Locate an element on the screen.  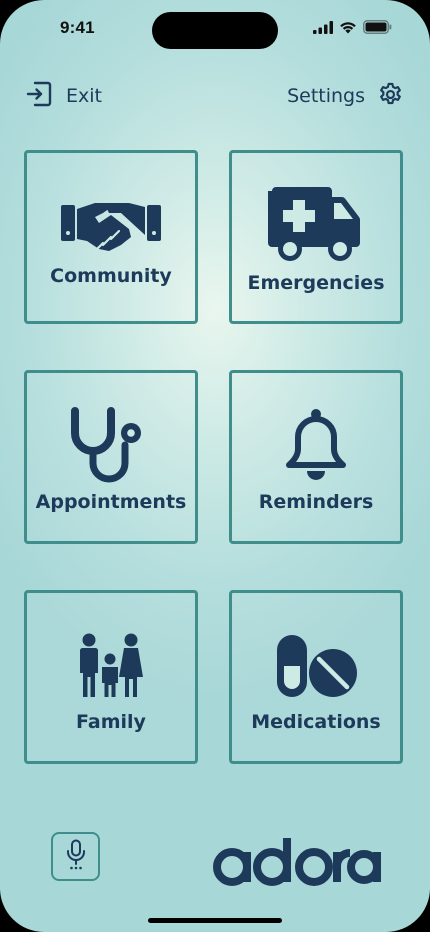
settings-label: Settings is located at coordinates (326, 96).